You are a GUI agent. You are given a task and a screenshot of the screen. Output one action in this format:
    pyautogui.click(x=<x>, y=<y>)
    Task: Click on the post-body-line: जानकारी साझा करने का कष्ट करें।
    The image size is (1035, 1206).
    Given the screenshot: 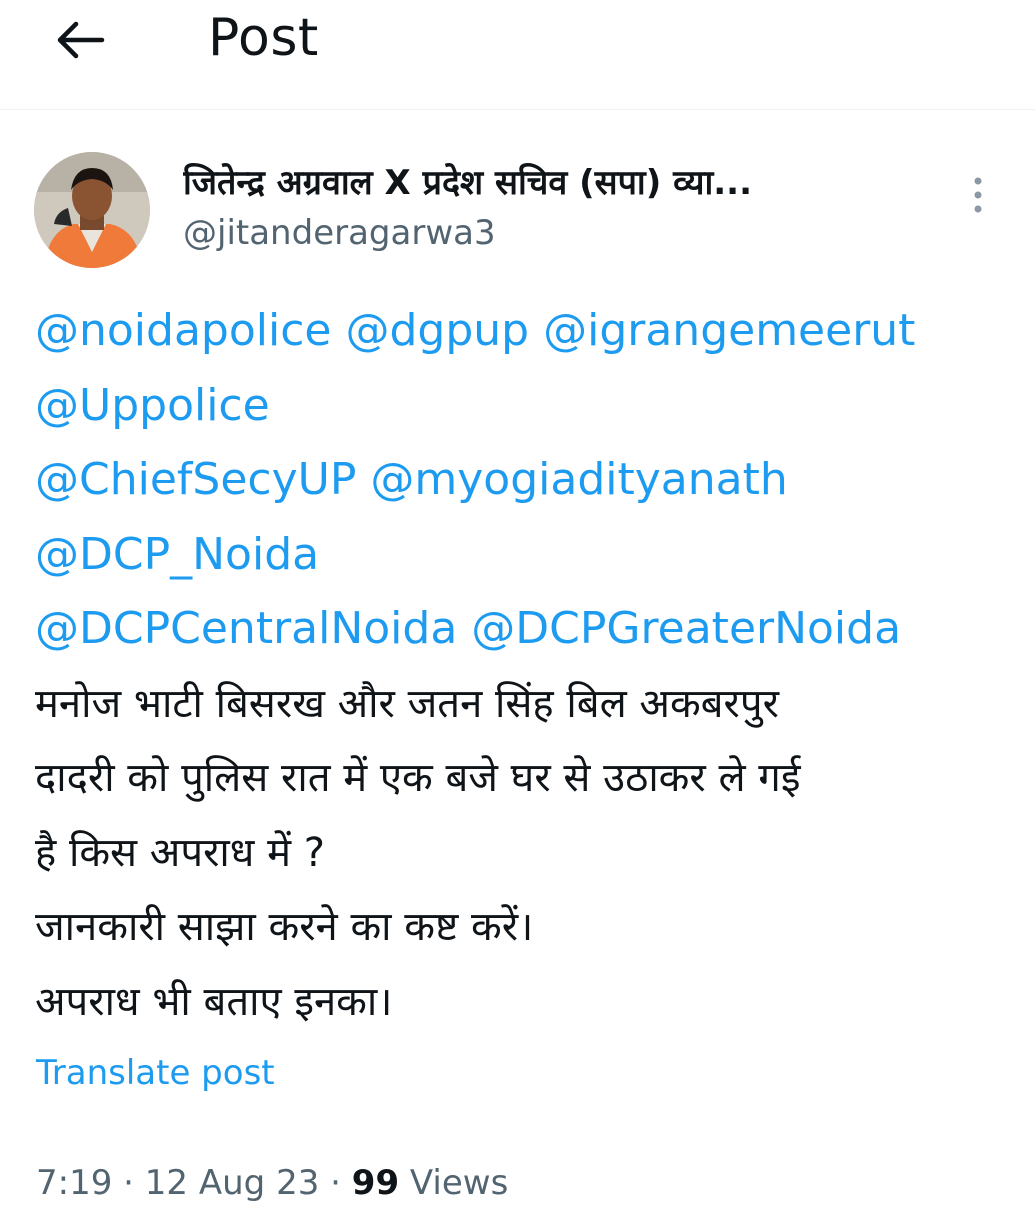 What is the action you would take?
    pyautogui.click(x=284, y=927)
    